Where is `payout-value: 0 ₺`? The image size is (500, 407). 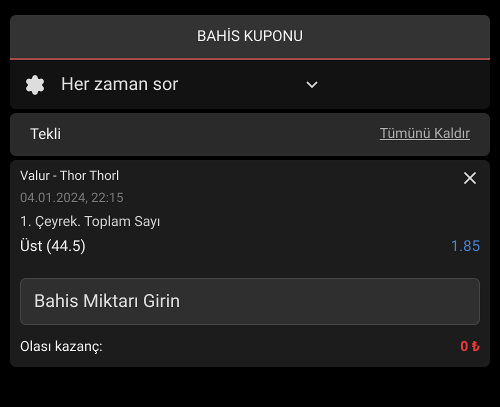 payout-value: 0 ₺ is located at coordinates (470, 347).